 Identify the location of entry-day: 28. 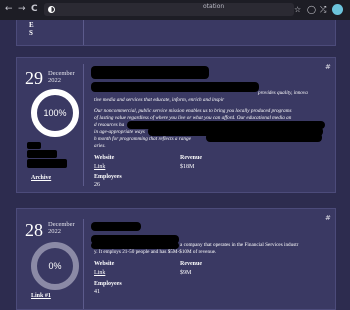
(34, 230).